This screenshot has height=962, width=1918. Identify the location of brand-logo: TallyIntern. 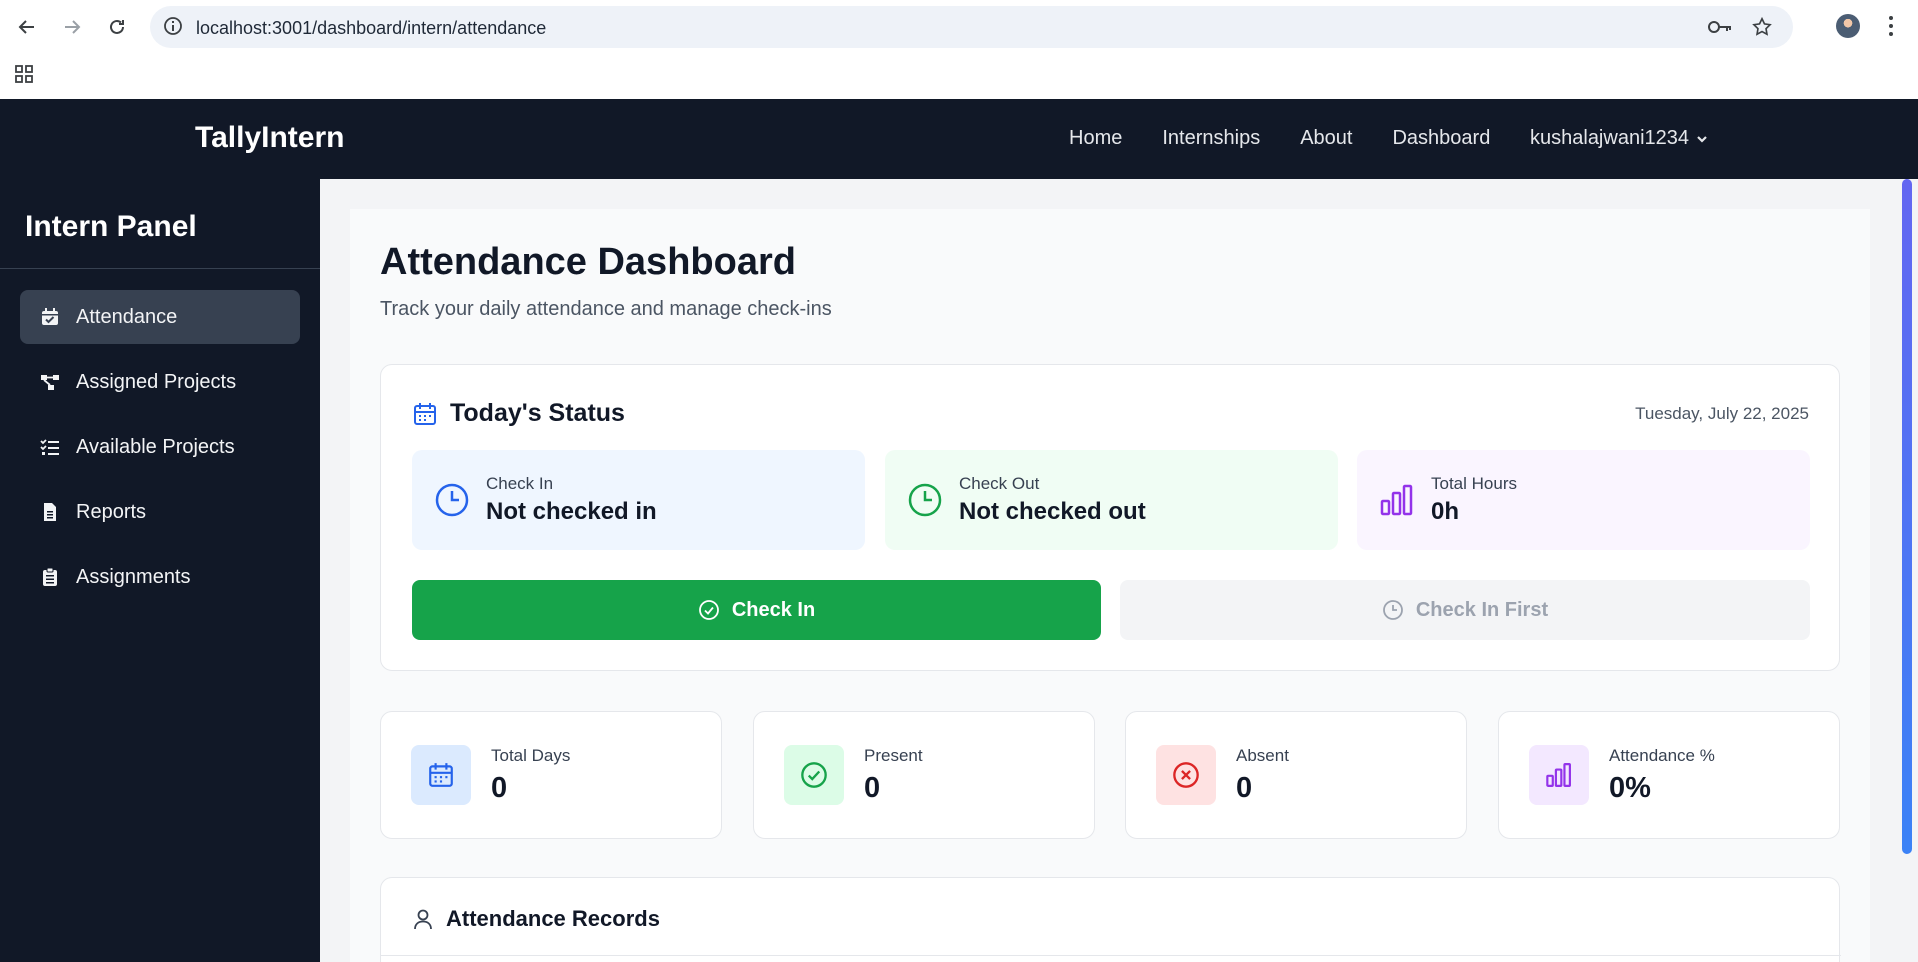
(269, 138).